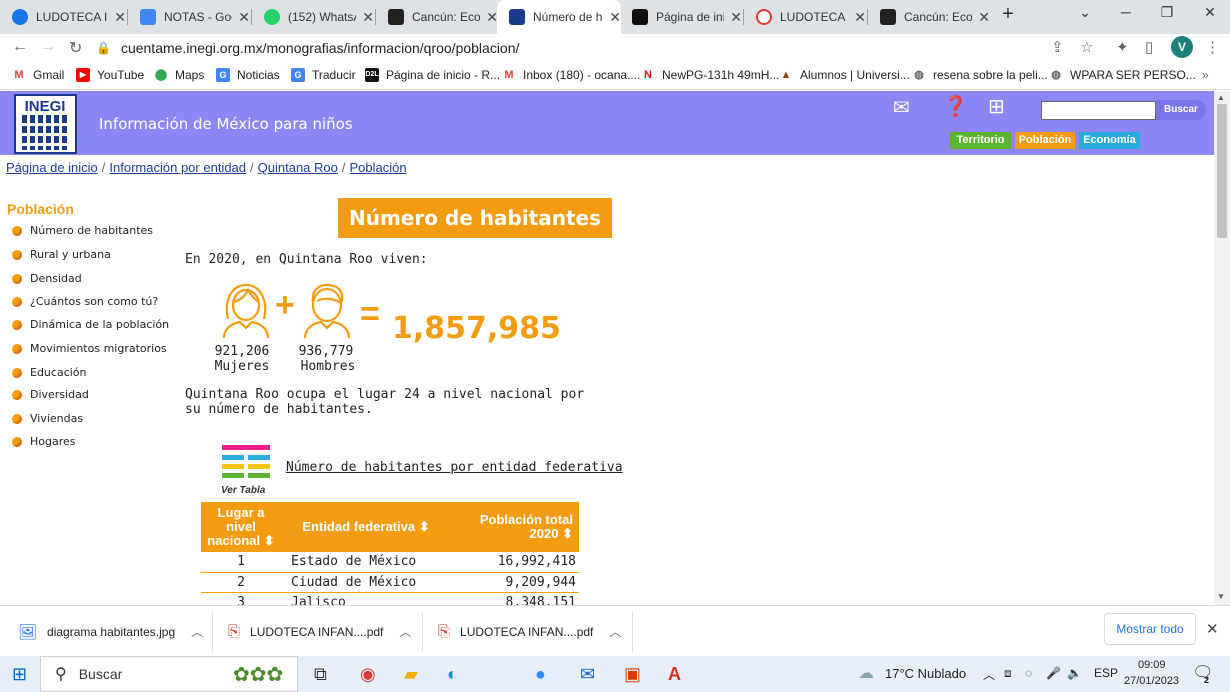  What do you see at coordinates (674, 674) in the screenshot?
I see `acrobat-icon: A` at bounding box center [674, 674].